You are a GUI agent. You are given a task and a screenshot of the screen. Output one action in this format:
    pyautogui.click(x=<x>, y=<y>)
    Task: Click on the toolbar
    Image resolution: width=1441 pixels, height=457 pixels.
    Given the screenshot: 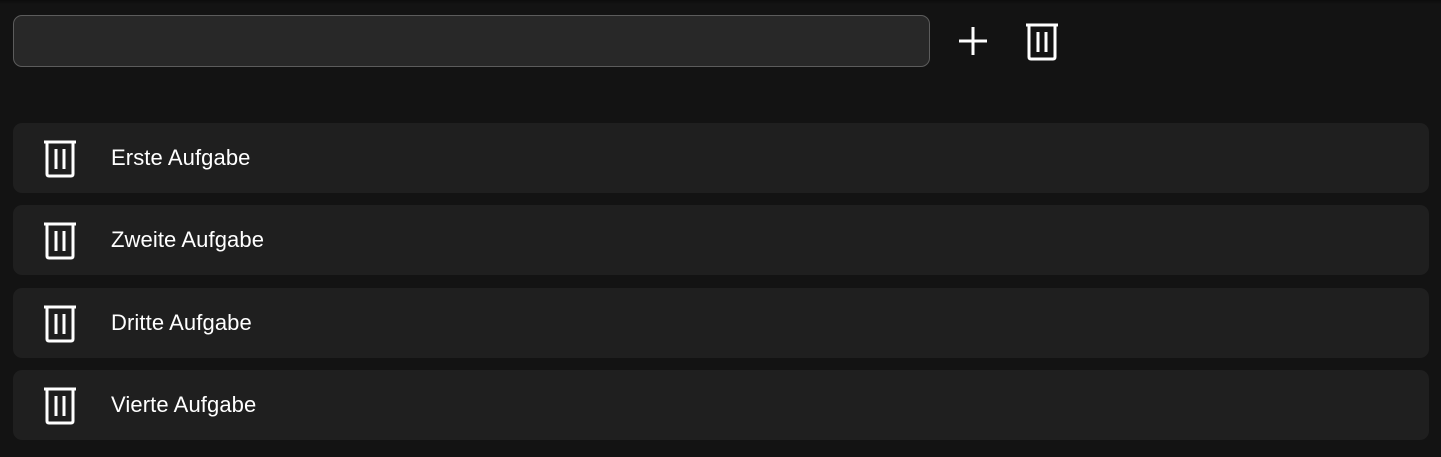 What is the action you would take?
    pyautogui.click(x=537, y=41)
    